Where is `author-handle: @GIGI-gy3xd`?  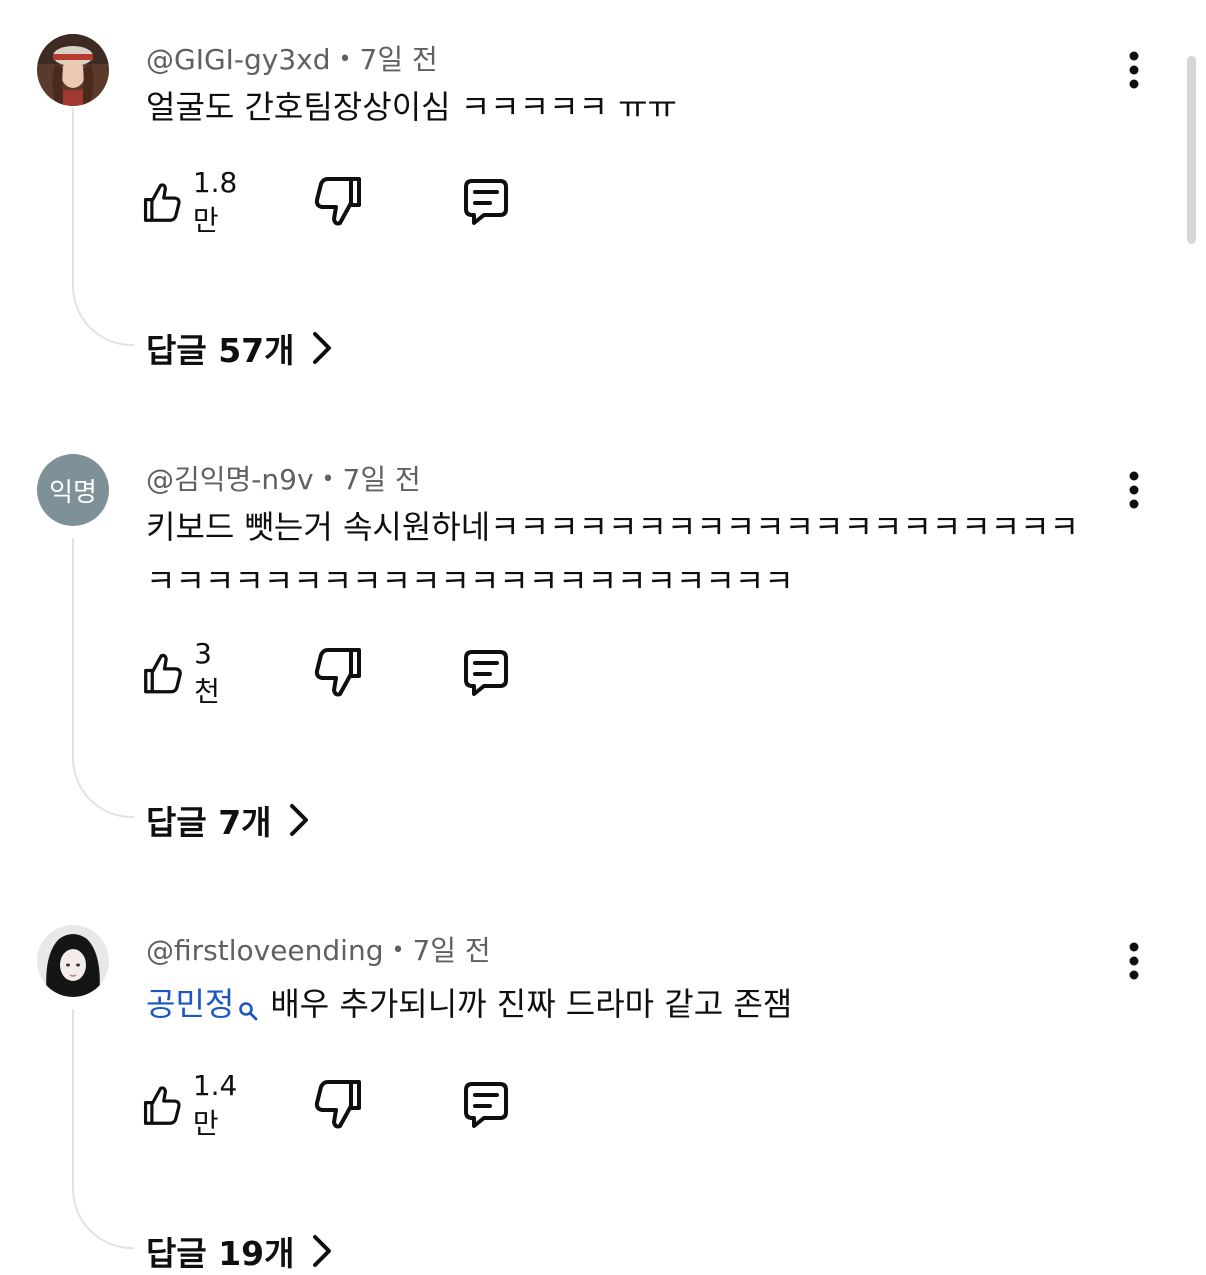
author-handle: @GIGI-gy3xd is located at coordinates (238, 59).